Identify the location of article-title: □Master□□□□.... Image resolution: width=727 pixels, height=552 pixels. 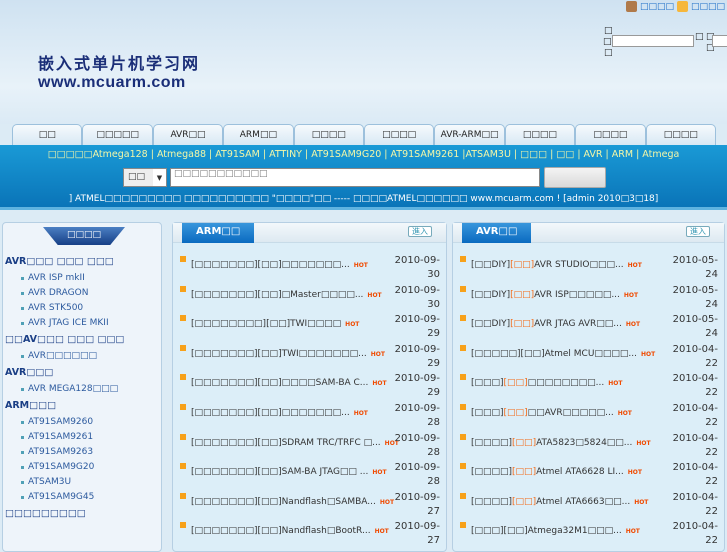
(323, 295).